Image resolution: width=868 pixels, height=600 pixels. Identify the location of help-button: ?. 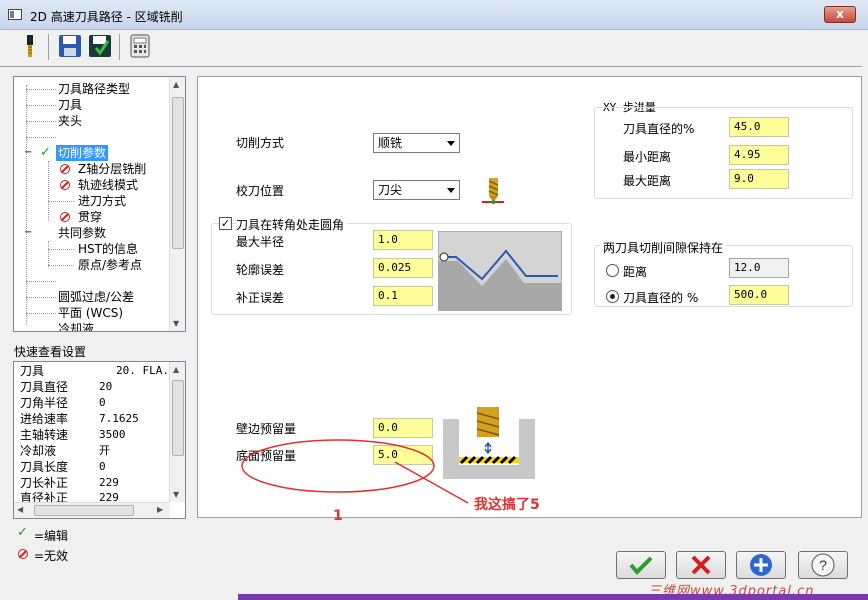
(823, 565).